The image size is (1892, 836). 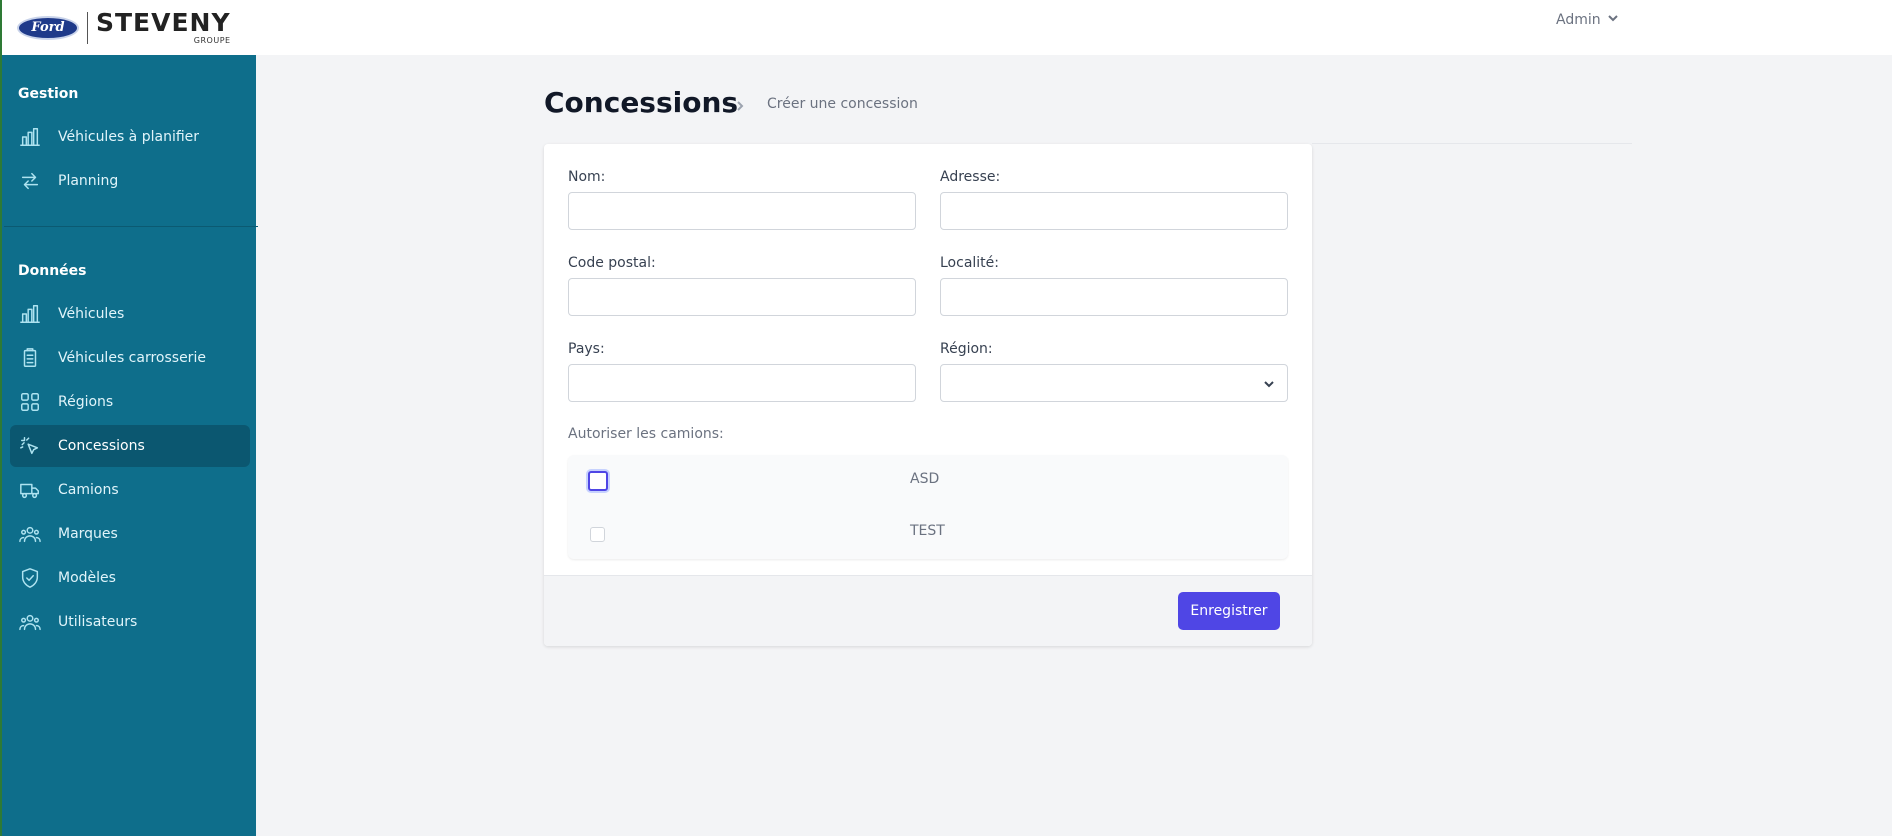 I want to click on app-logo: Ford STEVENY GROUPE, so click(x=128, y=27).